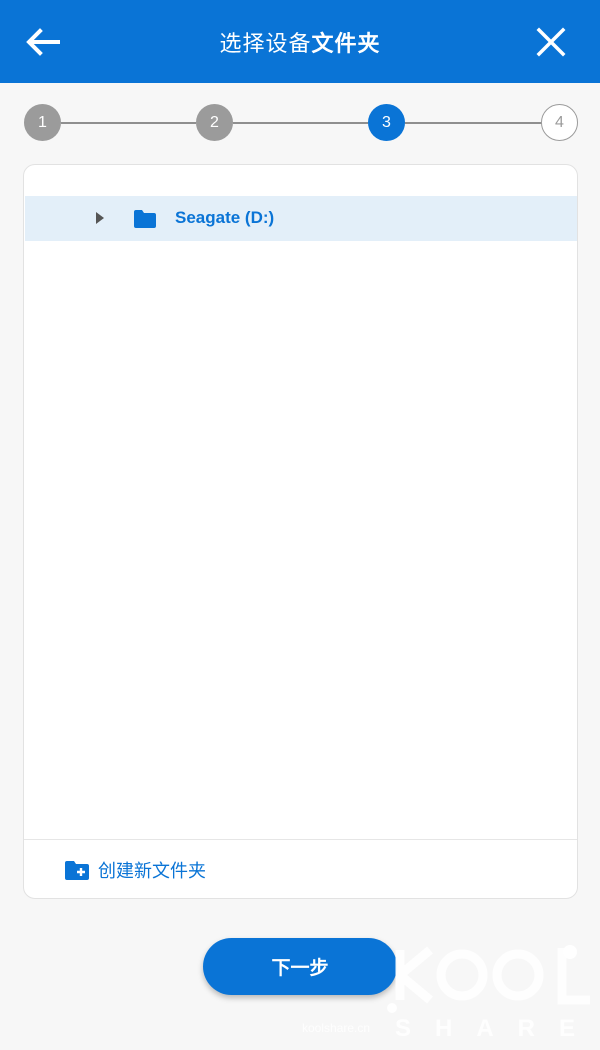  Describe the element at coordinates (225, 217) in the screenshot. I see `tree-item-label: Seagate (D:)` at that location.